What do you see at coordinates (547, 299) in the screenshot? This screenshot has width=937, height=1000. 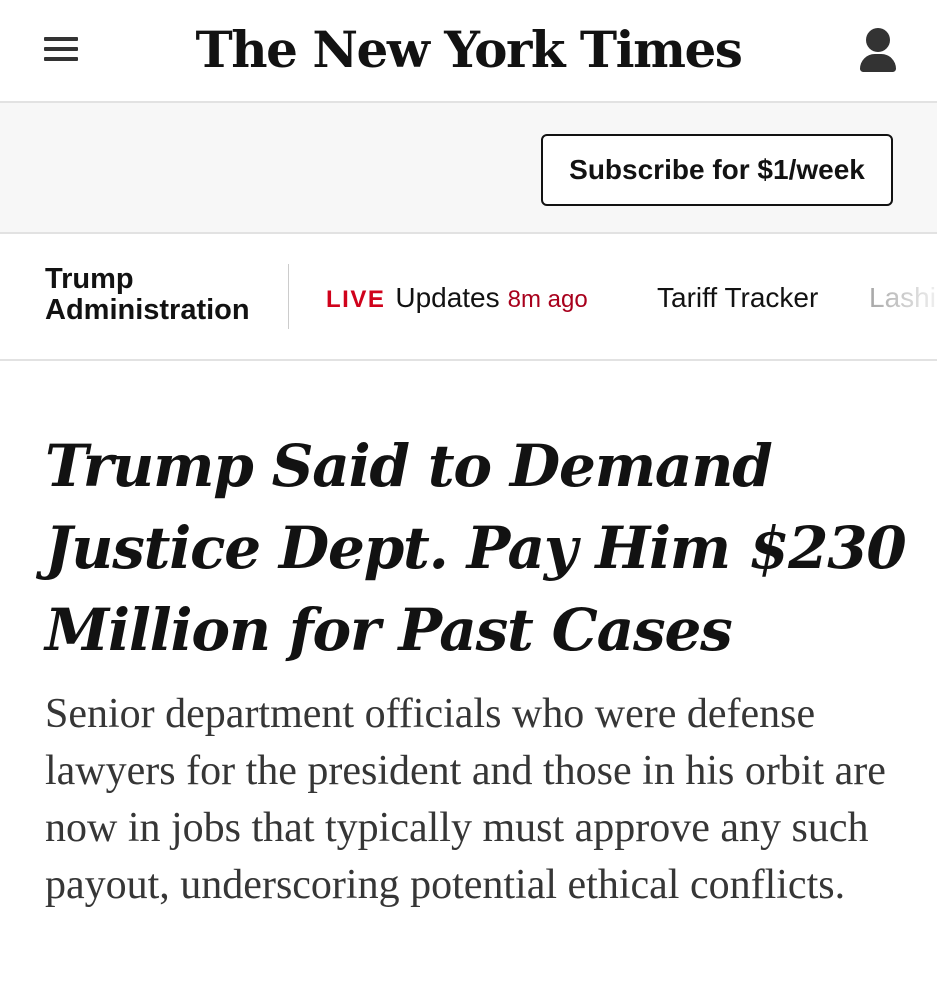 I see `live-updates-time: 8m ago` at bounding box center [547, 299].